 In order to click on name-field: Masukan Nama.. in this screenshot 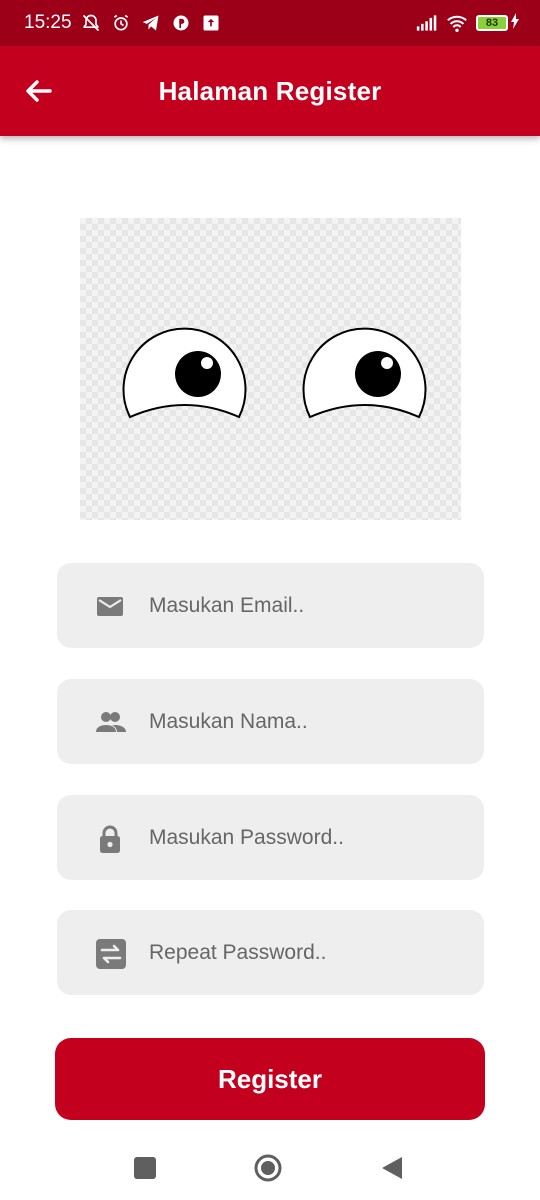, I will do `click(270, 721)`.